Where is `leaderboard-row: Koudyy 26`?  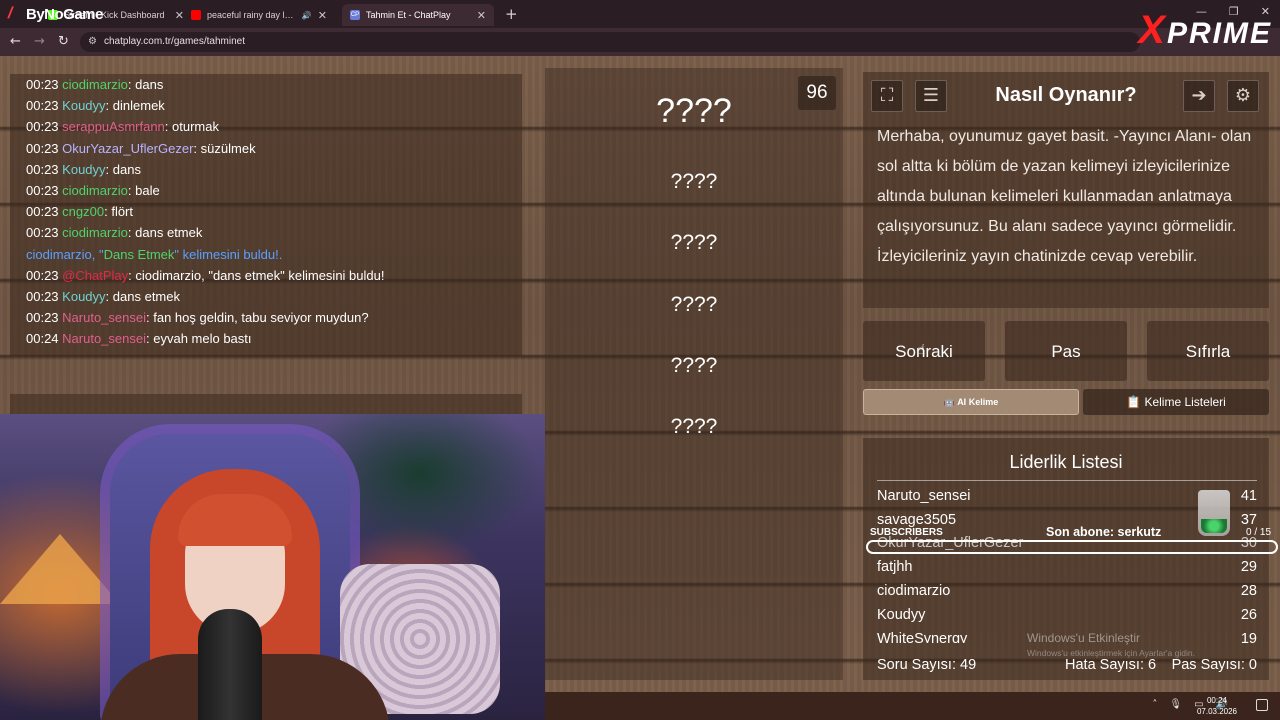 leaderboard-row: Koudyy 26 is located at coordinates (1067, 615).